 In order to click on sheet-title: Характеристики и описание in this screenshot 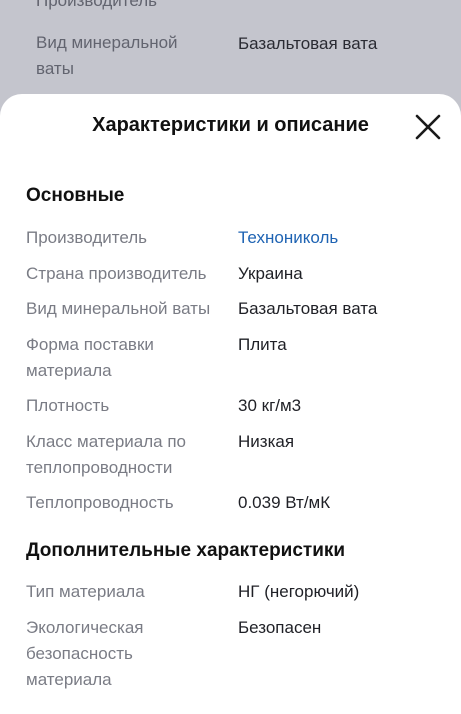, I will do `click(230, 125)`.